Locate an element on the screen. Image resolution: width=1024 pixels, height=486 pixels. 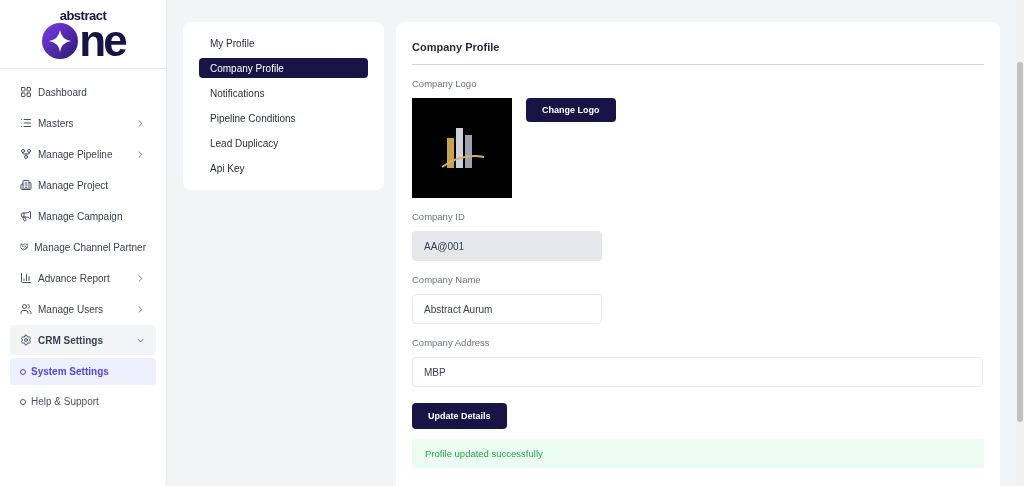
list-icon is located at coordinates (26, 123).